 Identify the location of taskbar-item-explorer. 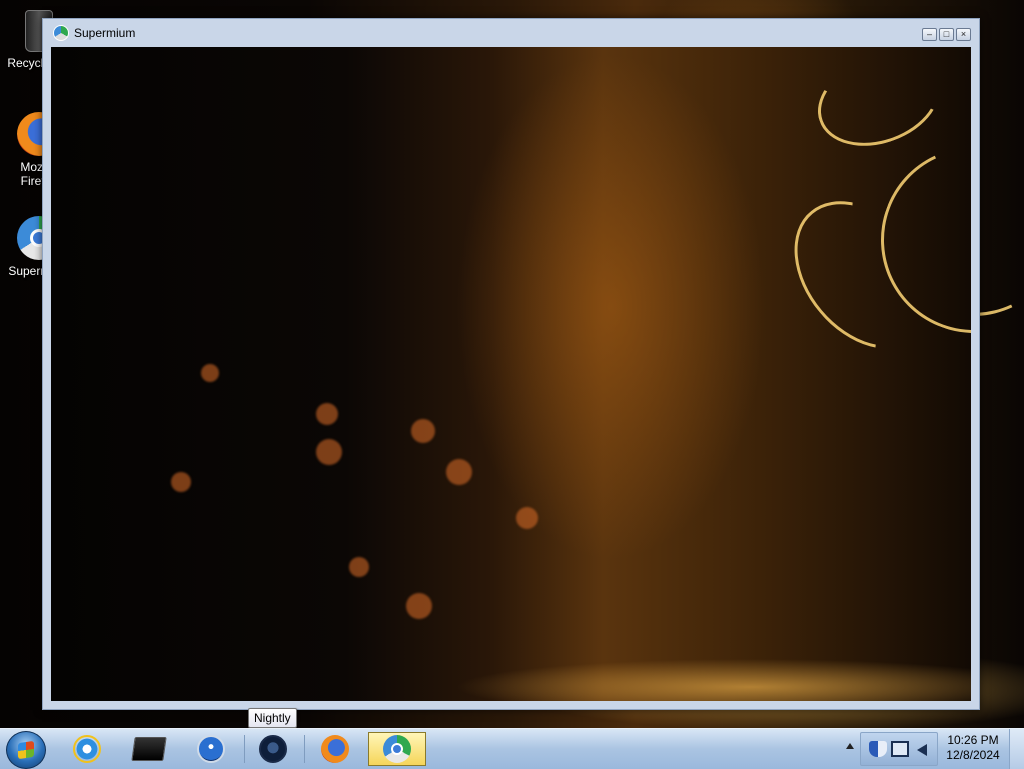
(149, 749).